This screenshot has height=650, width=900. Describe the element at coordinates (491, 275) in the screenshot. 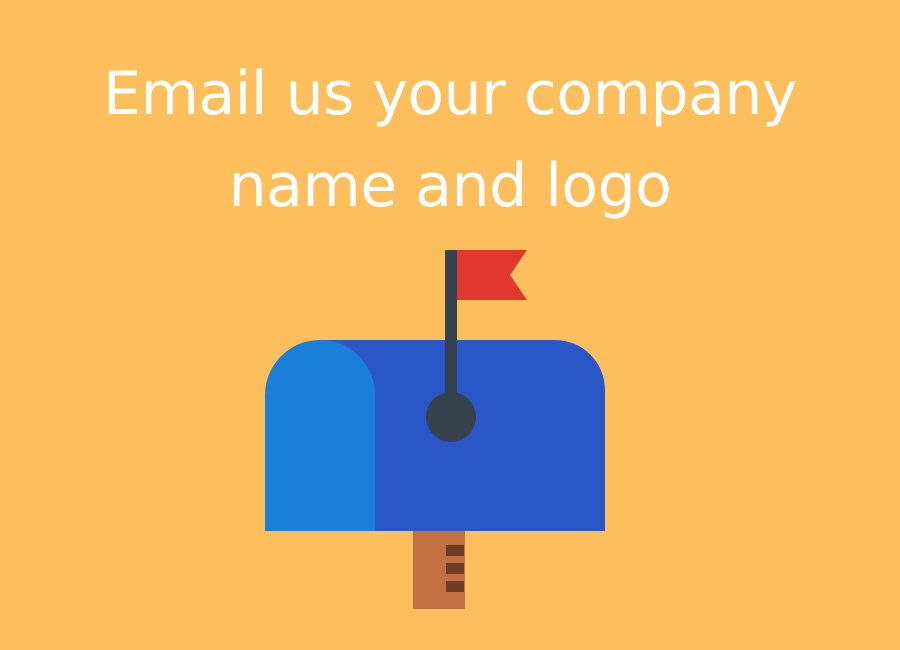

I see `mailbox-flag` at that location.